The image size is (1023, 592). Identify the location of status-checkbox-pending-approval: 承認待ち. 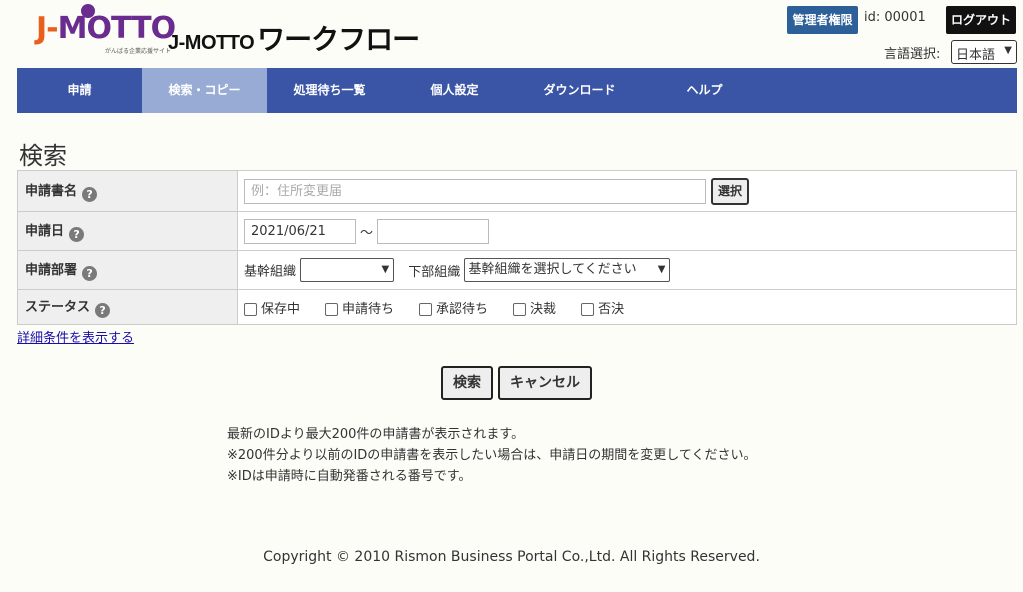
(453, 307).